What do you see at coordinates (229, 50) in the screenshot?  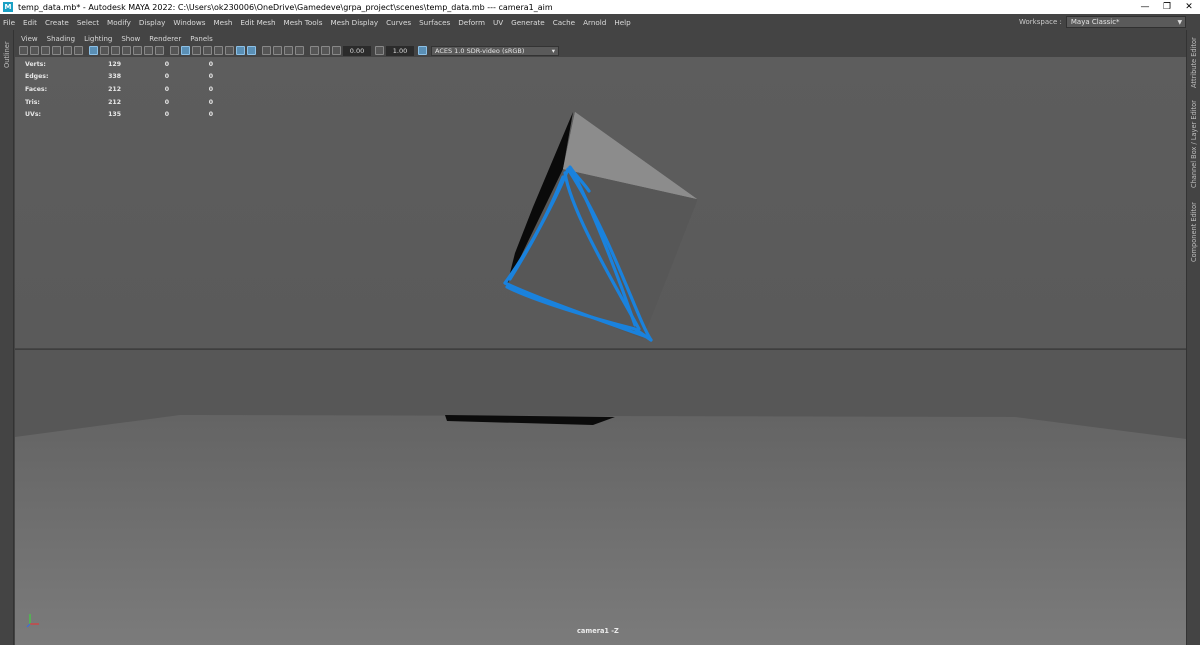 I see `shadows-icon` at bounding box center [229, 50].